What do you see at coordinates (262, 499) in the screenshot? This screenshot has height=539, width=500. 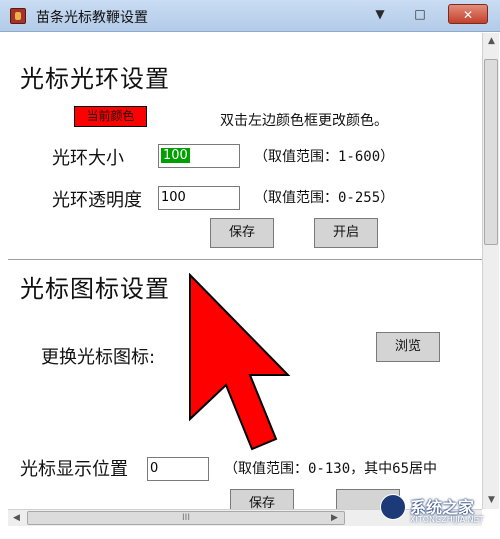 I see `position-save-button: 保存` at bounding box center [262, 499].